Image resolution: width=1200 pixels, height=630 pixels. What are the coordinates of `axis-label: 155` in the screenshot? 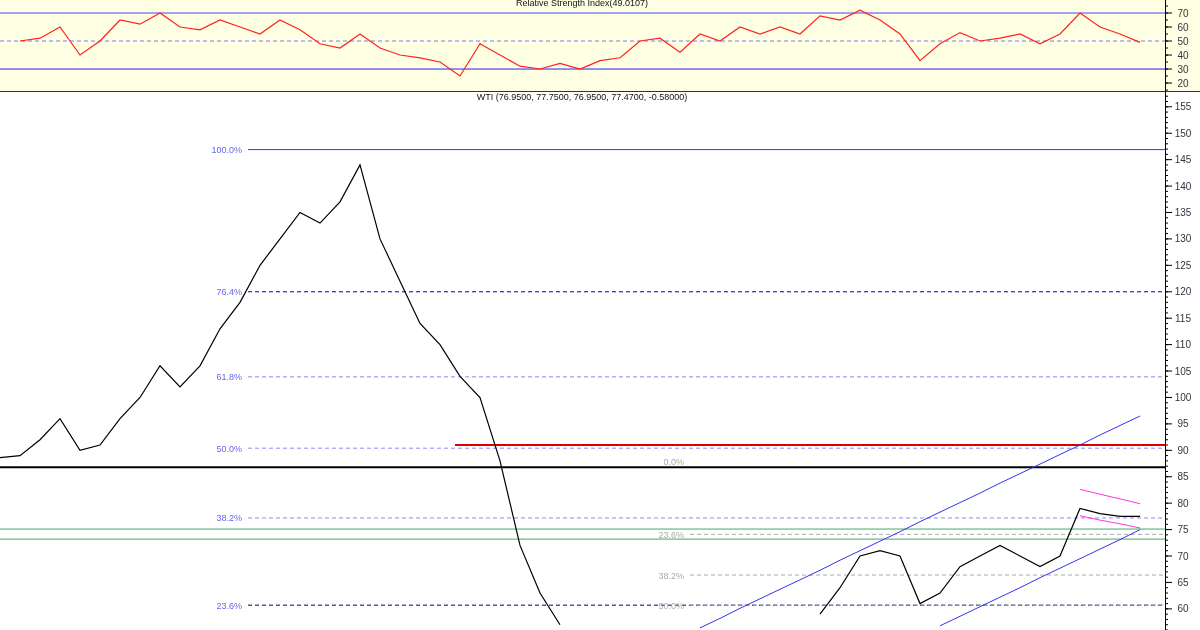 It's located at (1183, 107).